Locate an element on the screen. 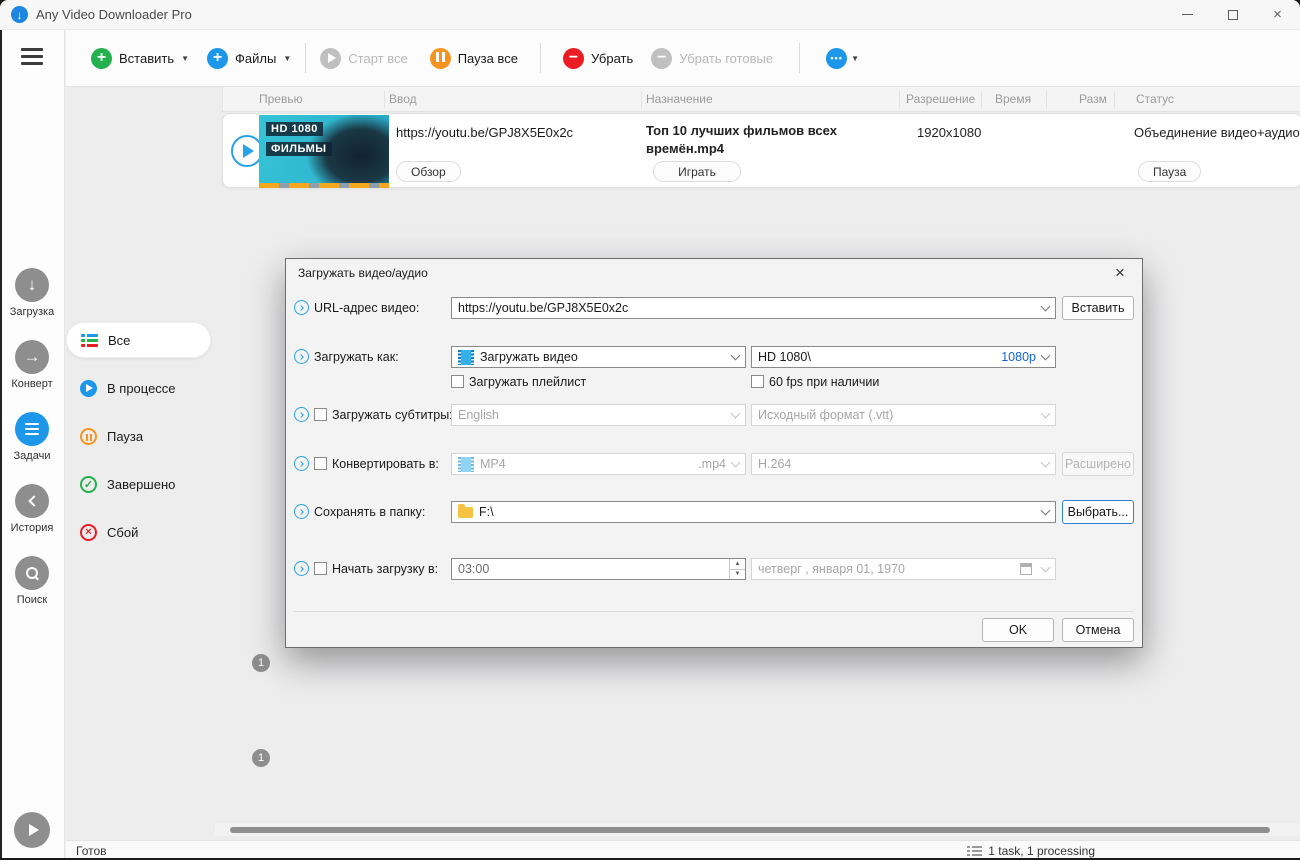 This screenshot has height=860, width=1300. row-pause-button: Пауза is located at coordinates (1170, 171).